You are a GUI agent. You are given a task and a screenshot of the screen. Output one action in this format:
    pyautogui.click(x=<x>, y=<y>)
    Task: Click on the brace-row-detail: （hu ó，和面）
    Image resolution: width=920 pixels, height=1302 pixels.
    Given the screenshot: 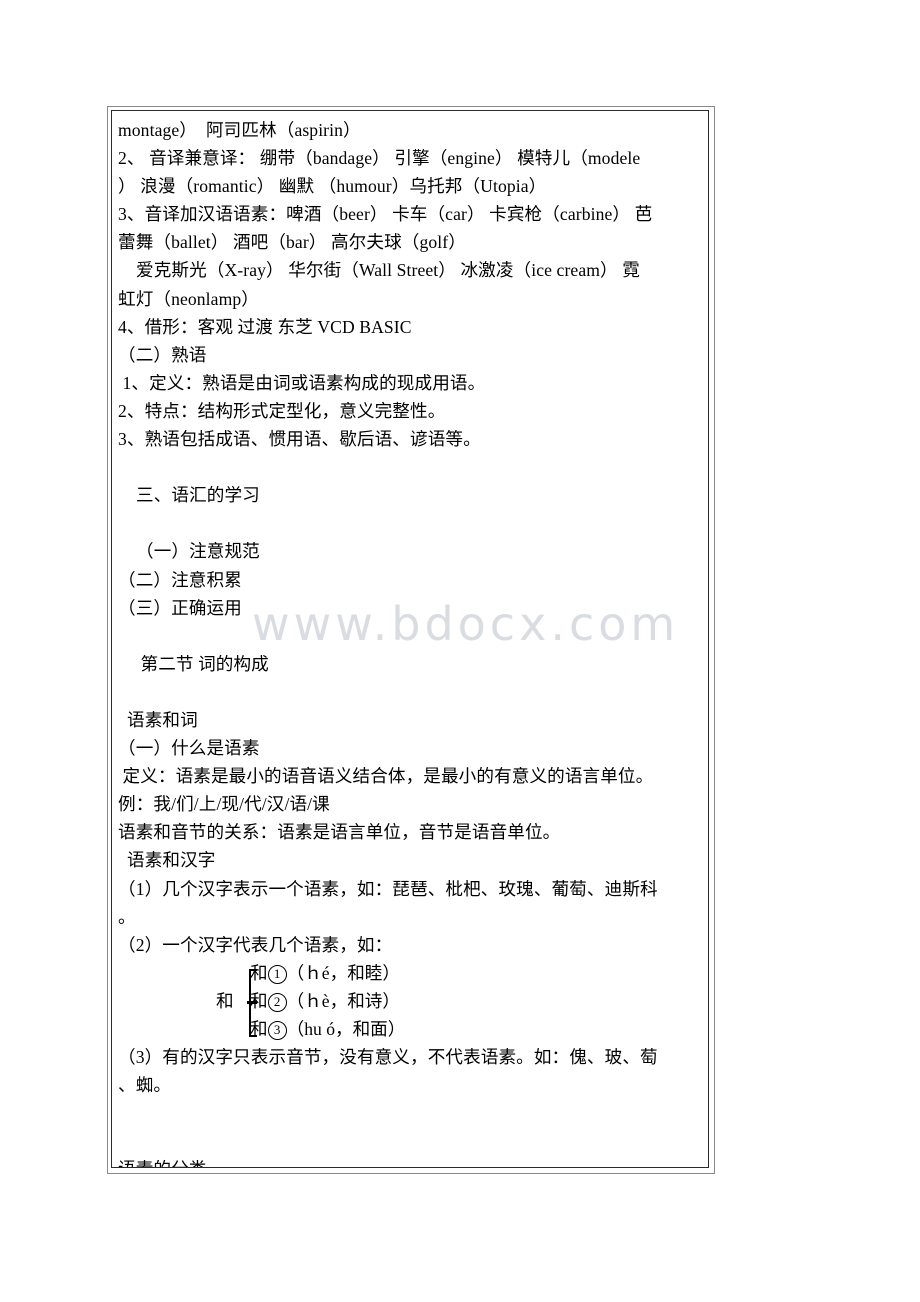 What is the action you would take?
    pyautogui.click(x=346, y=1029)
    